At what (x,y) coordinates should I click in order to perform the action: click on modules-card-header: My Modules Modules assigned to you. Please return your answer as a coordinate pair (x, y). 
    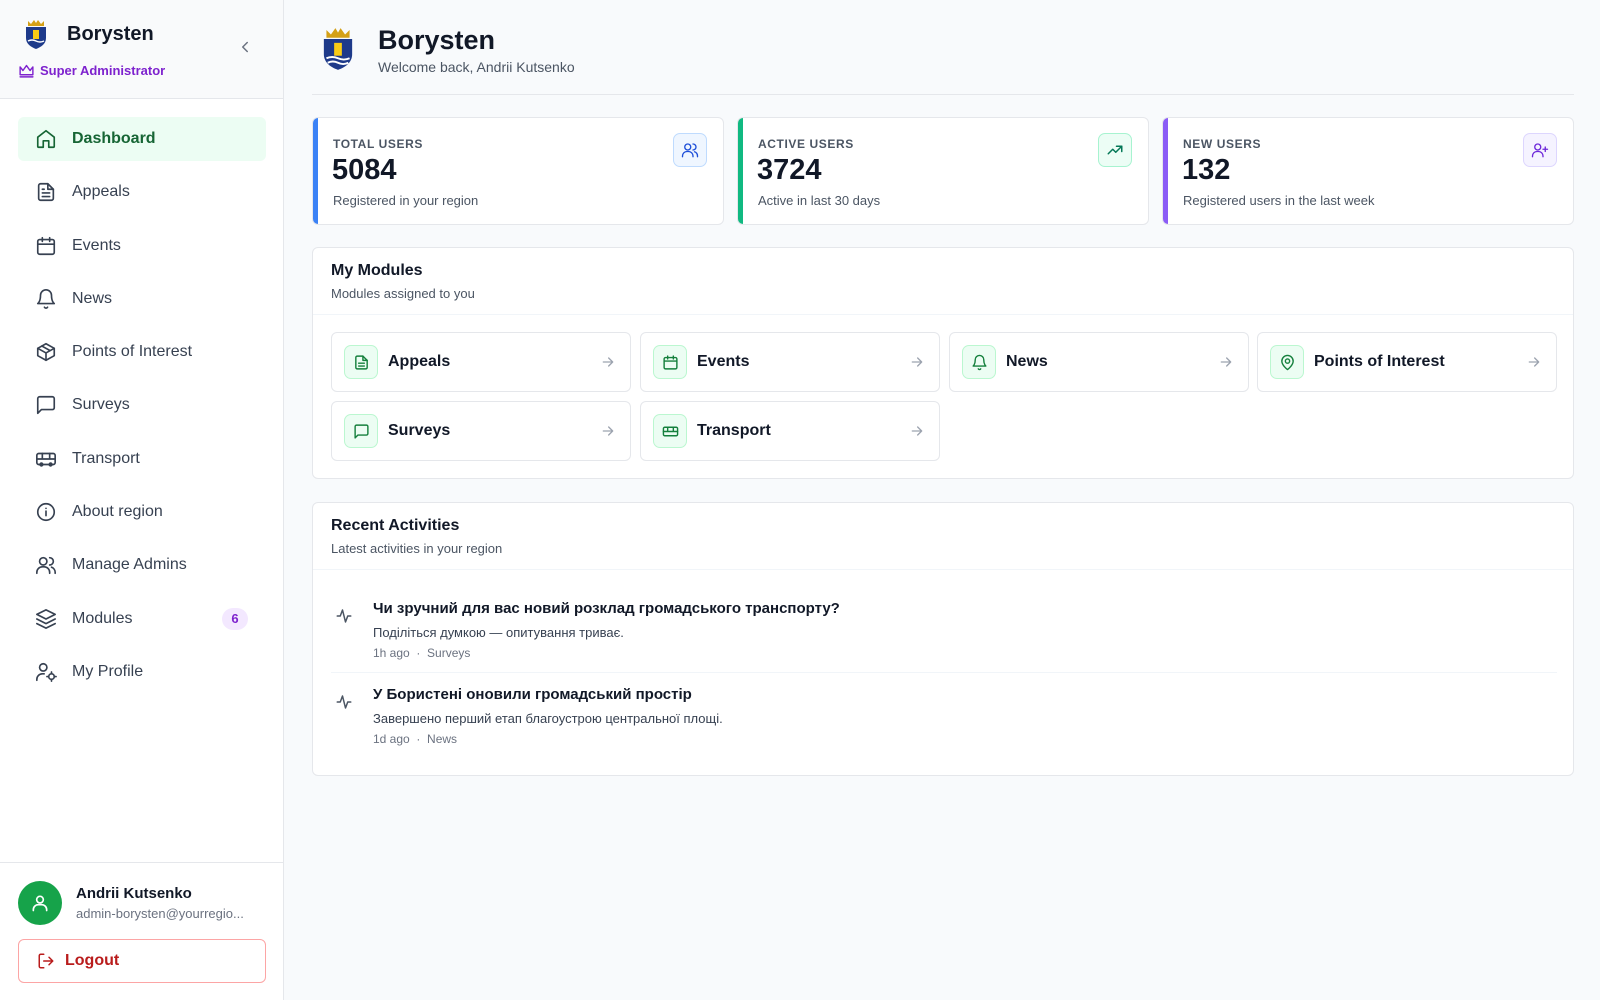
    Looking at the image, I should click on (943, 281).